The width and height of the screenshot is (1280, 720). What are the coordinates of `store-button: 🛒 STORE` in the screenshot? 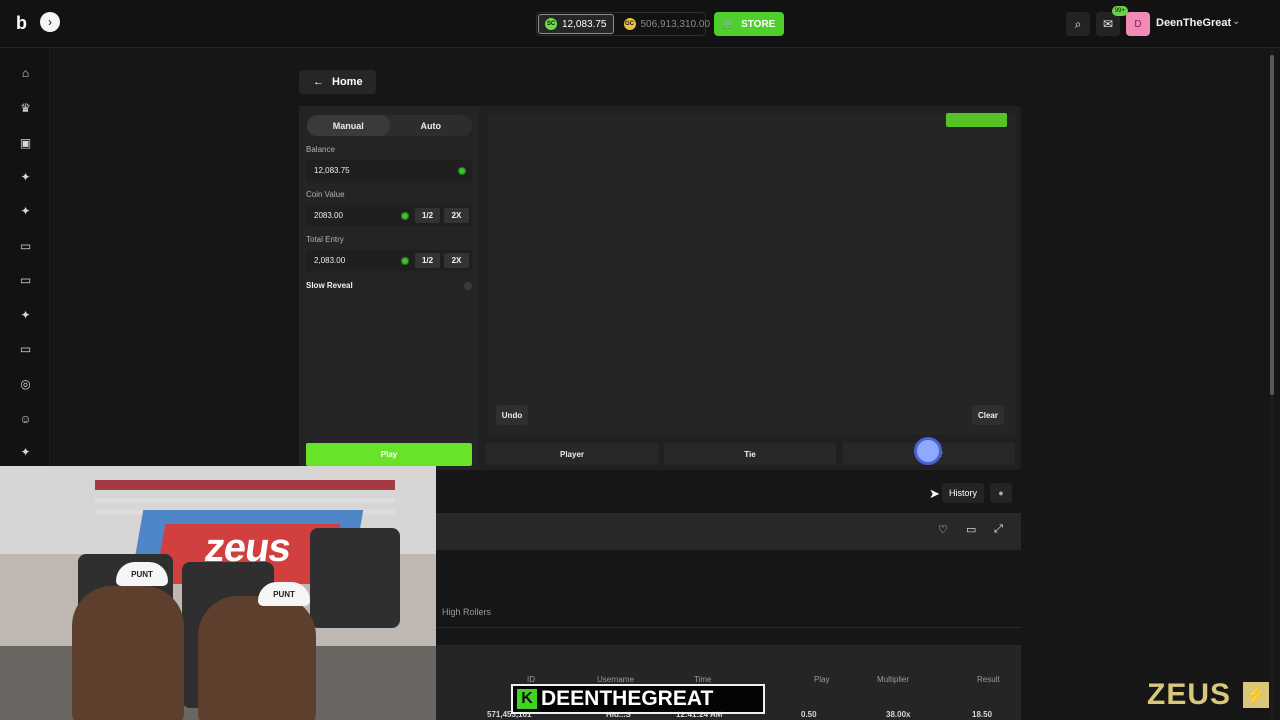 It's located at (749, 24).